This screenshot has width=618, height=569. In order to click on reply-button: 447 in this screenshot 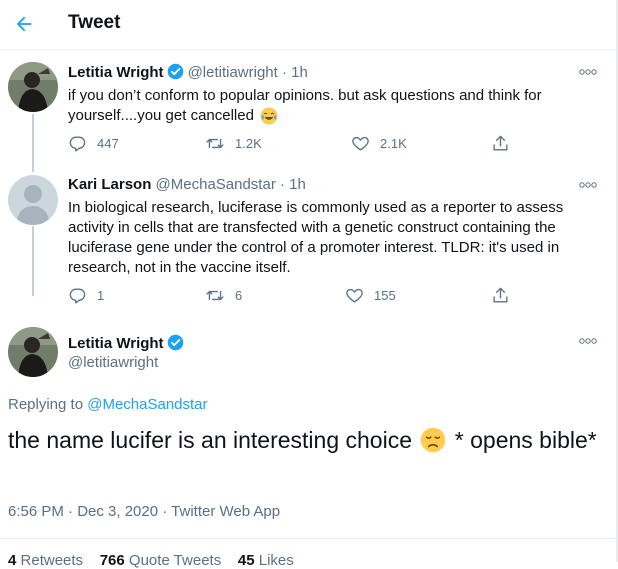, I will do `click(93, 143)`.